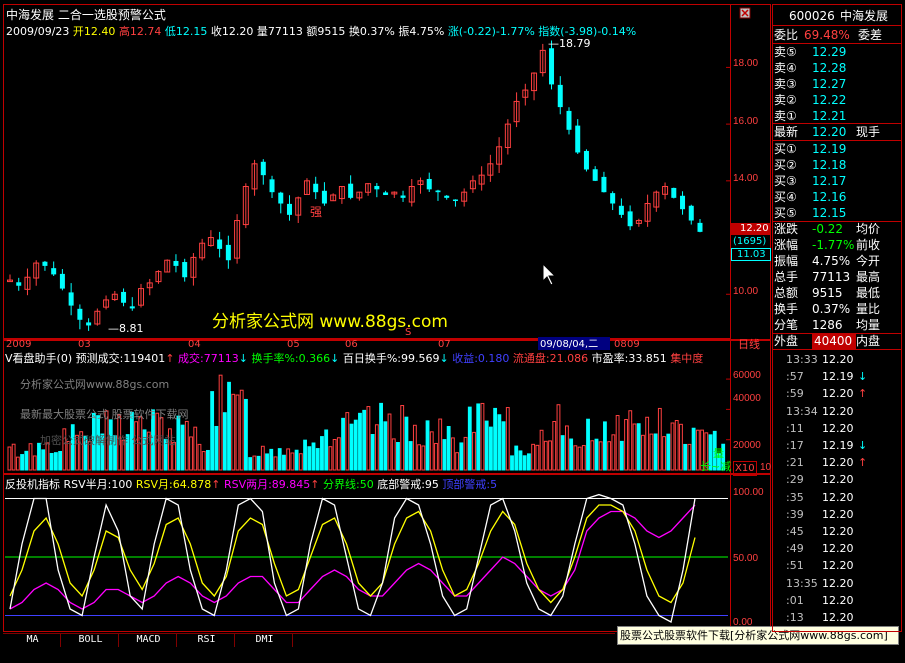 The width and height of the screenshot is (905, 663). I want to click on tick-time: :49, so click(795, 549).